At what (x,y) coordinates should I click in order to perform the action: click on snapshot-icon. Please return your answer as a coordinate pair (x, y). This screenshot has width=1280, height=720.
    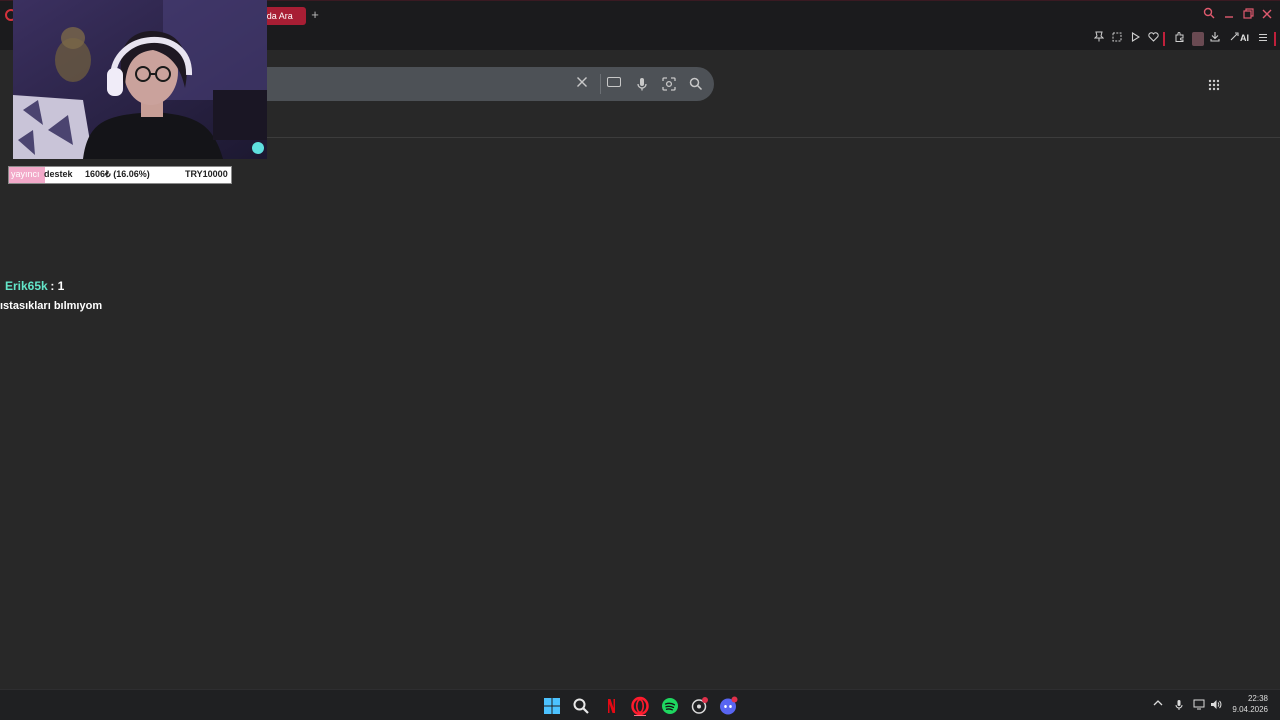
    Looking at the image, I should click on (1117, 39).